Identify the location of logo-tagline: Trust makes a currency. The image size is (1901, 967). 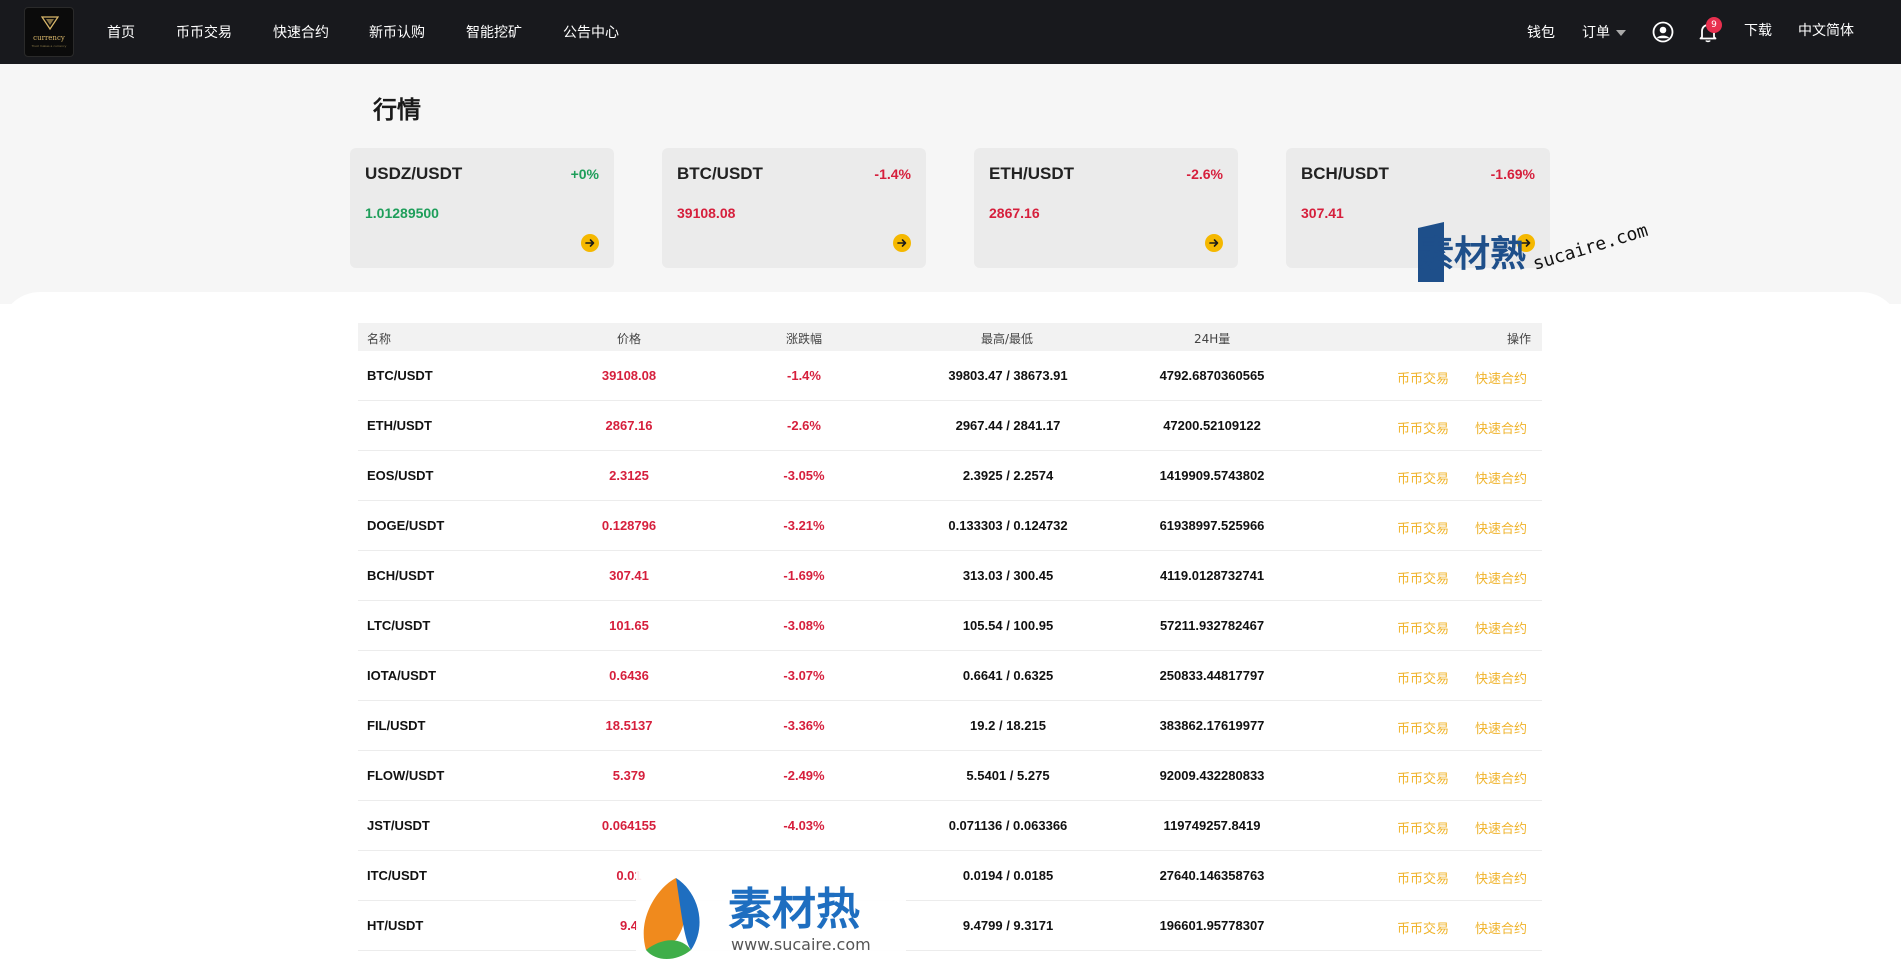
(49, 46).